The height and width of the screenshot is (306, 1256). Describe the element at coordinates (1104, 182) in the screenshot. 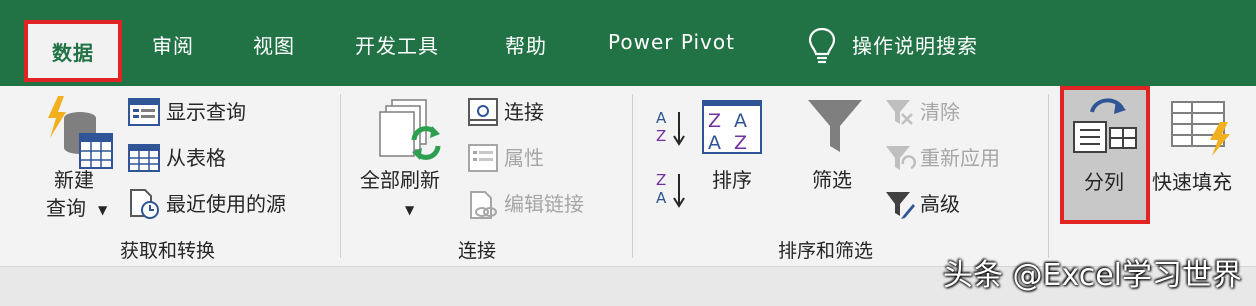

I see `text-to-columns-label: 分列` at that location.